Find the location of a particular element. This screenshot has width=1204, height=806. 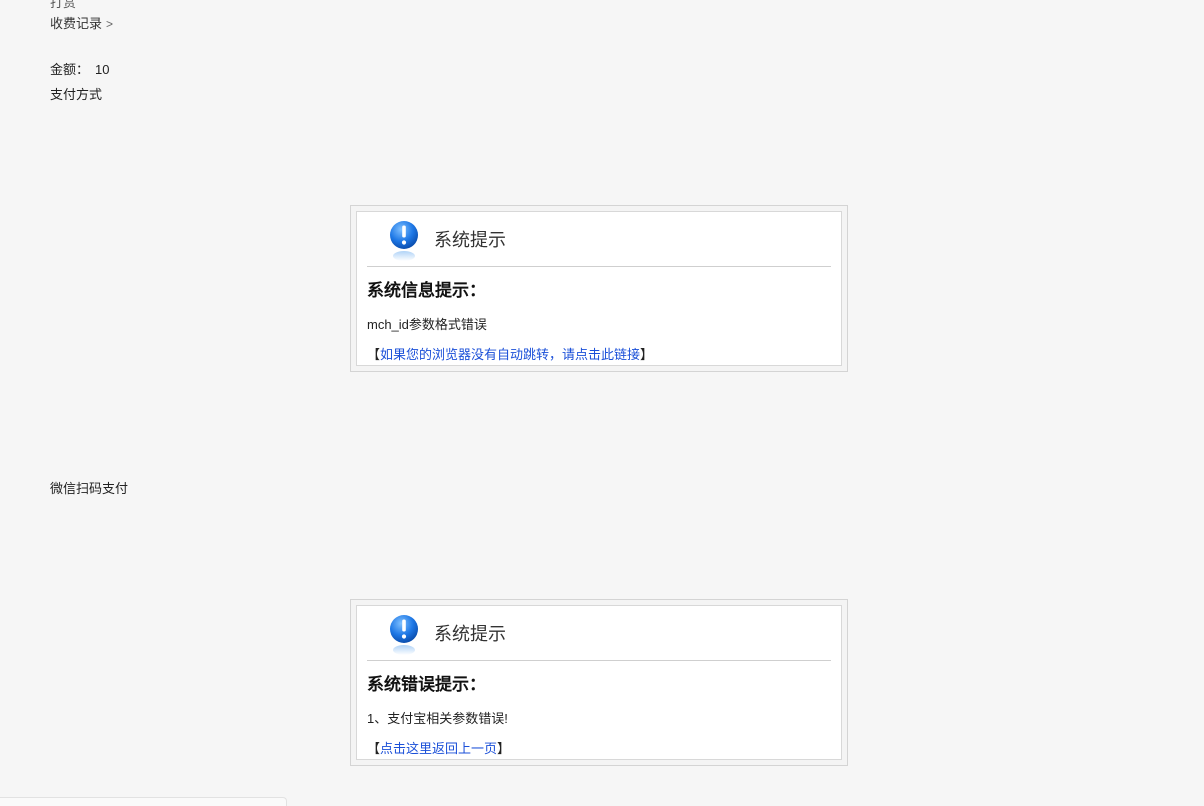

amount-row: 金额： 10 is located at coordinates (79, 68).